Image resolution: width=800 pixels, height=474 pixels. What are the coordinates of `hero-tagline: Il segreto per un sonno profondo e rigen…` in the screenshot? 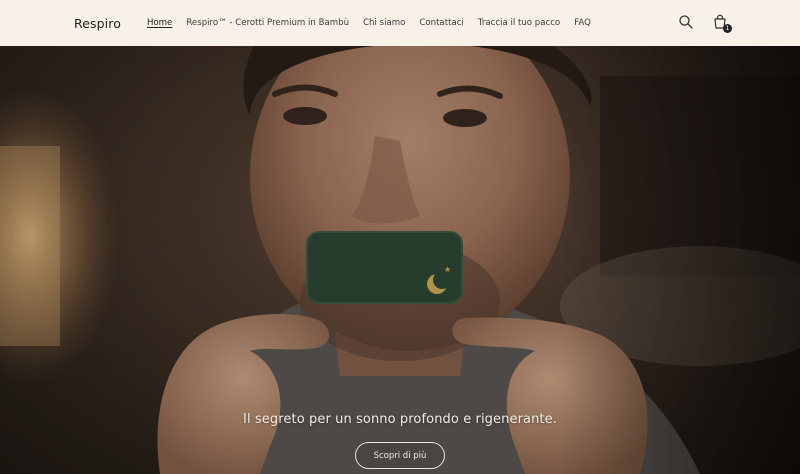 It's located at (400, 419).